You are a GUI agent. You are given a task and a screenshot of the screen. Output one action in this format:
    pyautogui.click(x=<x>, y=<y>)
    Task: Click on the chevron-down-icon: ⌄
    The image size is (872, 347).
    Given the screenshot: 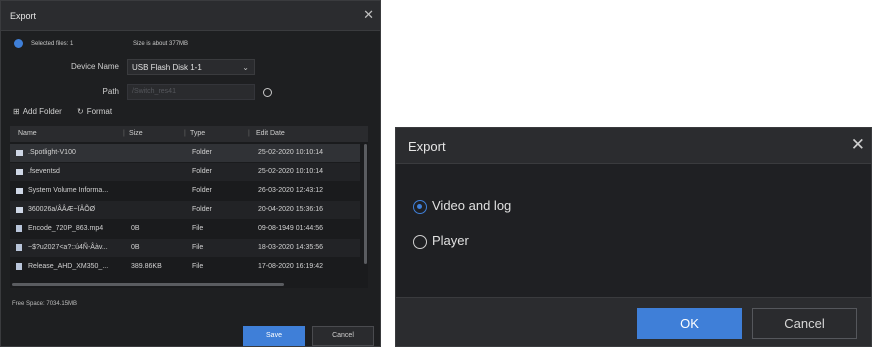 What is the action you would take?
    pyautogui.click(x=245, y=67)
    